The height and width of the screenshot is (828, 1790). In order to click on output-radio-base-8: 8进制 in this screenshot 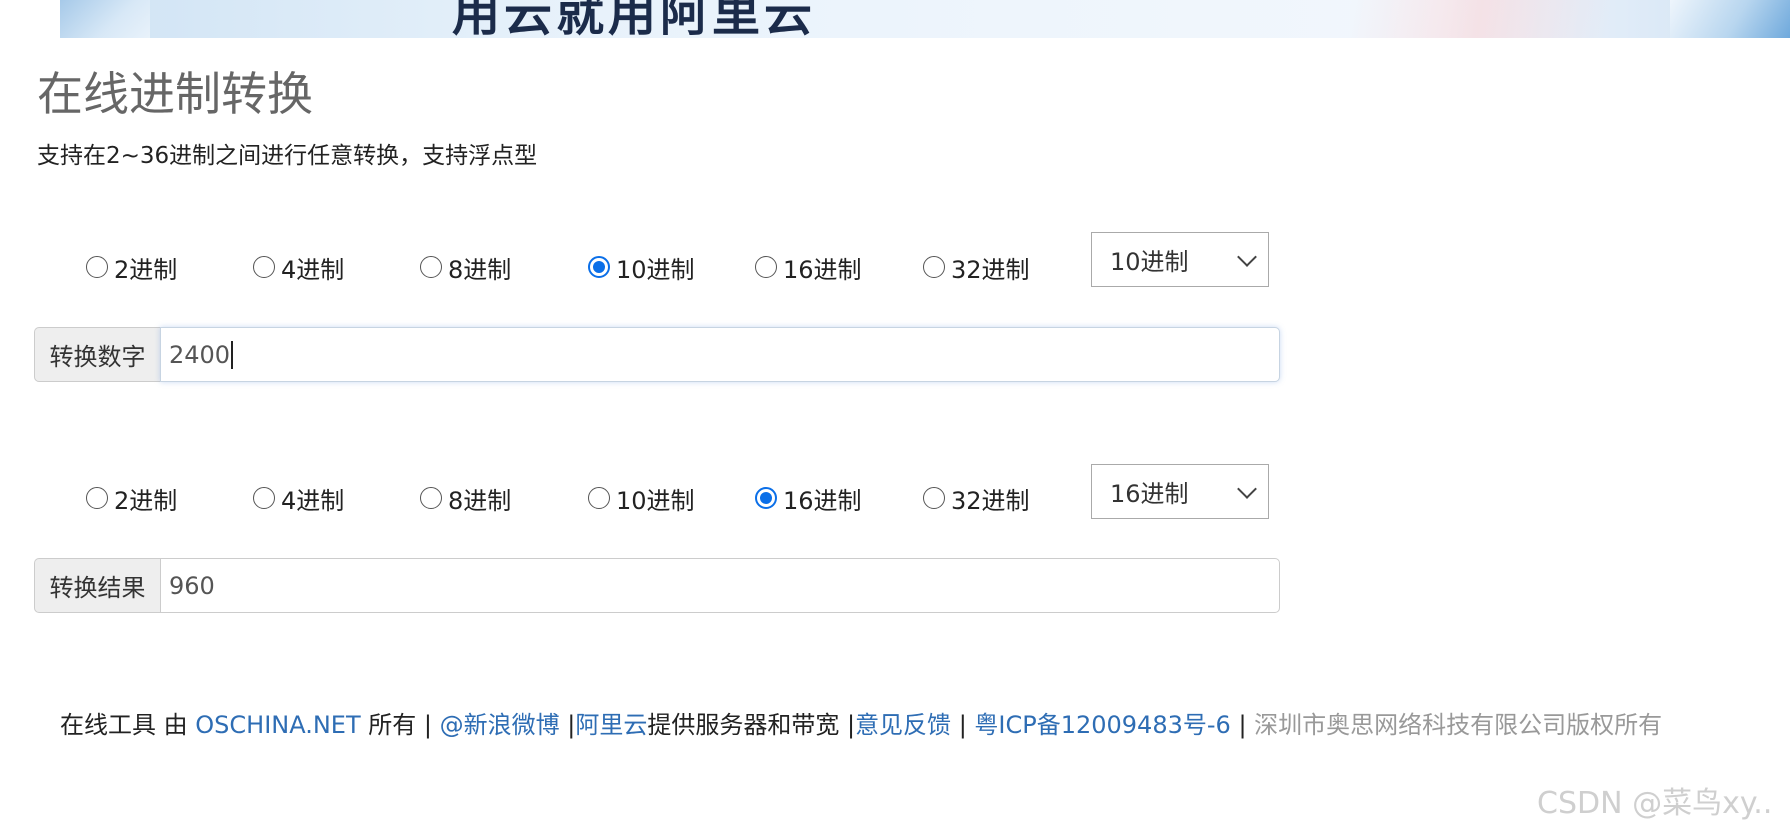, I will do `click(504, 498)`.